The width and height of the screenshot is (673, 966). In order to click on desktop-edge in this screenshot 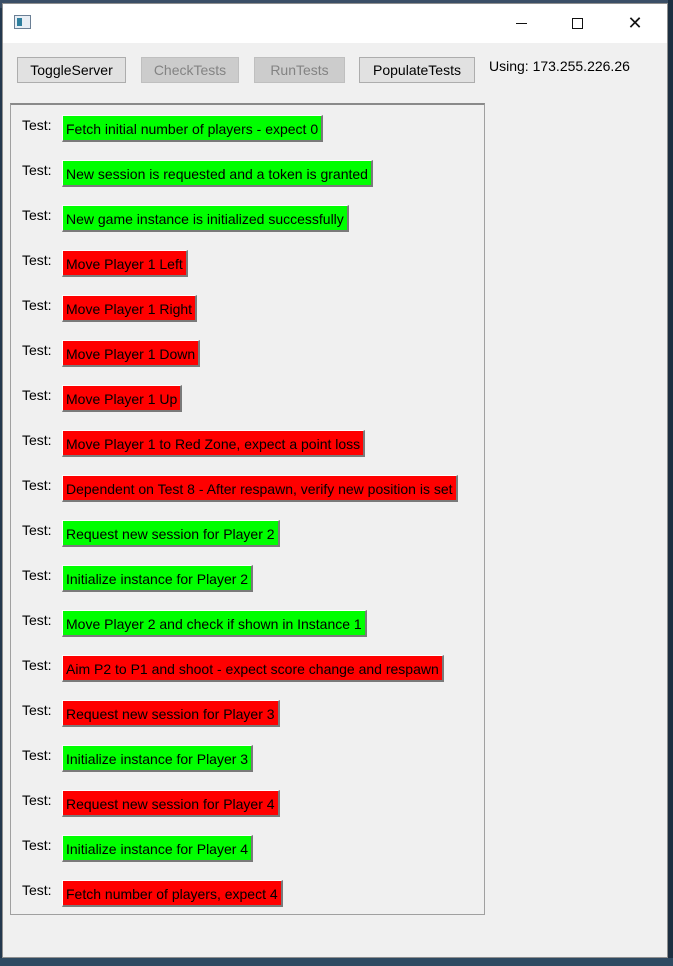, I will do `click(670, 483)`.